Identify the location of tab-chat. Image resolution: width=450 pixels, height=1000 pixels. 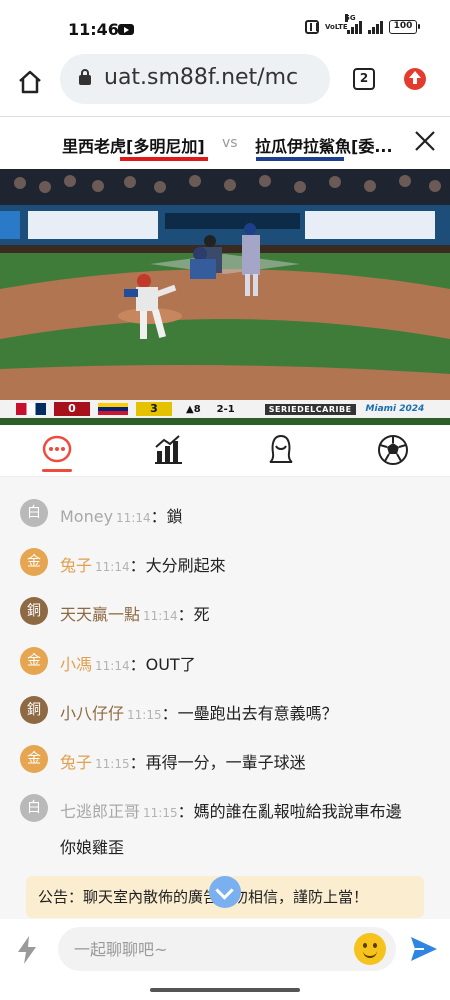
(57, 450).